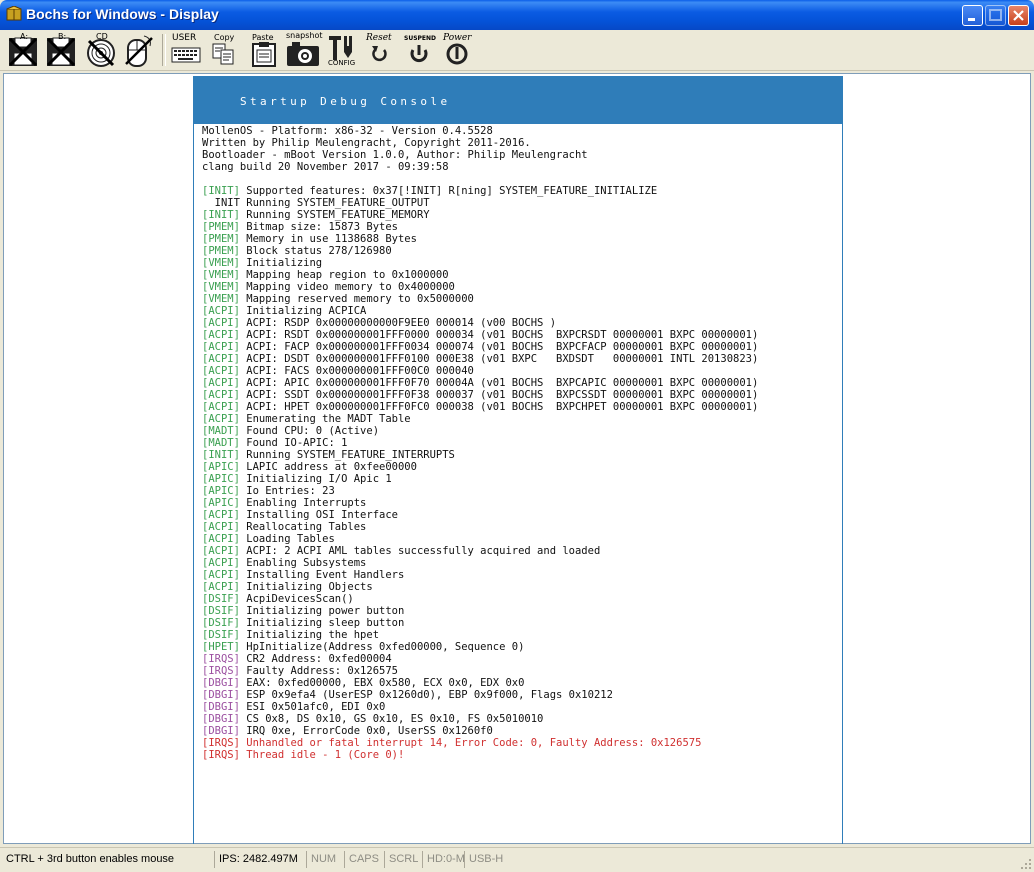  I want to click on status-scrl: SCRL, so click(403, 859).